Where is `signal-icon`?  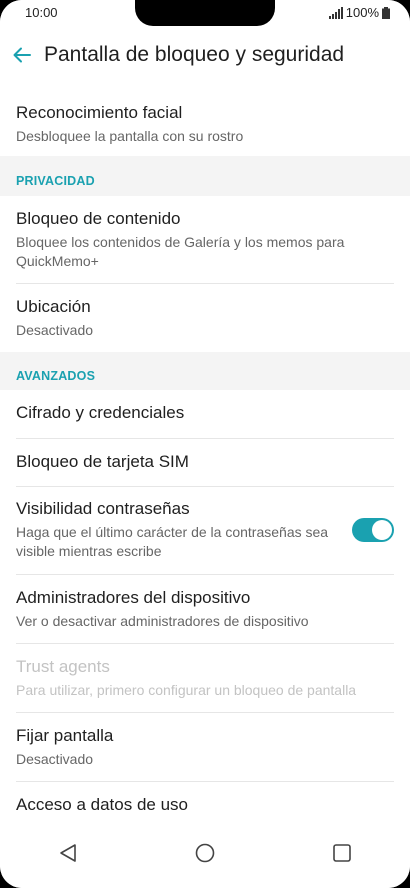
signal-icon is located at coordinates (335, 12).